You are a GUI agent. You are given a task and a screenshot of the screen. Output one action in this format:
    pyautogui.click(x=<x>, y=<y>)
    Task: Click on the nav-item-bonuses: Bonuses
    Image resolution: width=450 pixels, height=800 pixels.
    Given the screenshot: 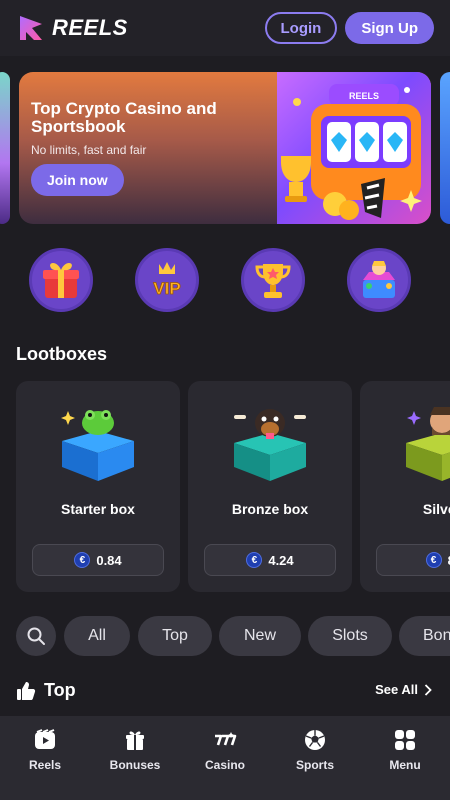 What is the action you would take?
    pyautogui.click(x=135, y=758)
    